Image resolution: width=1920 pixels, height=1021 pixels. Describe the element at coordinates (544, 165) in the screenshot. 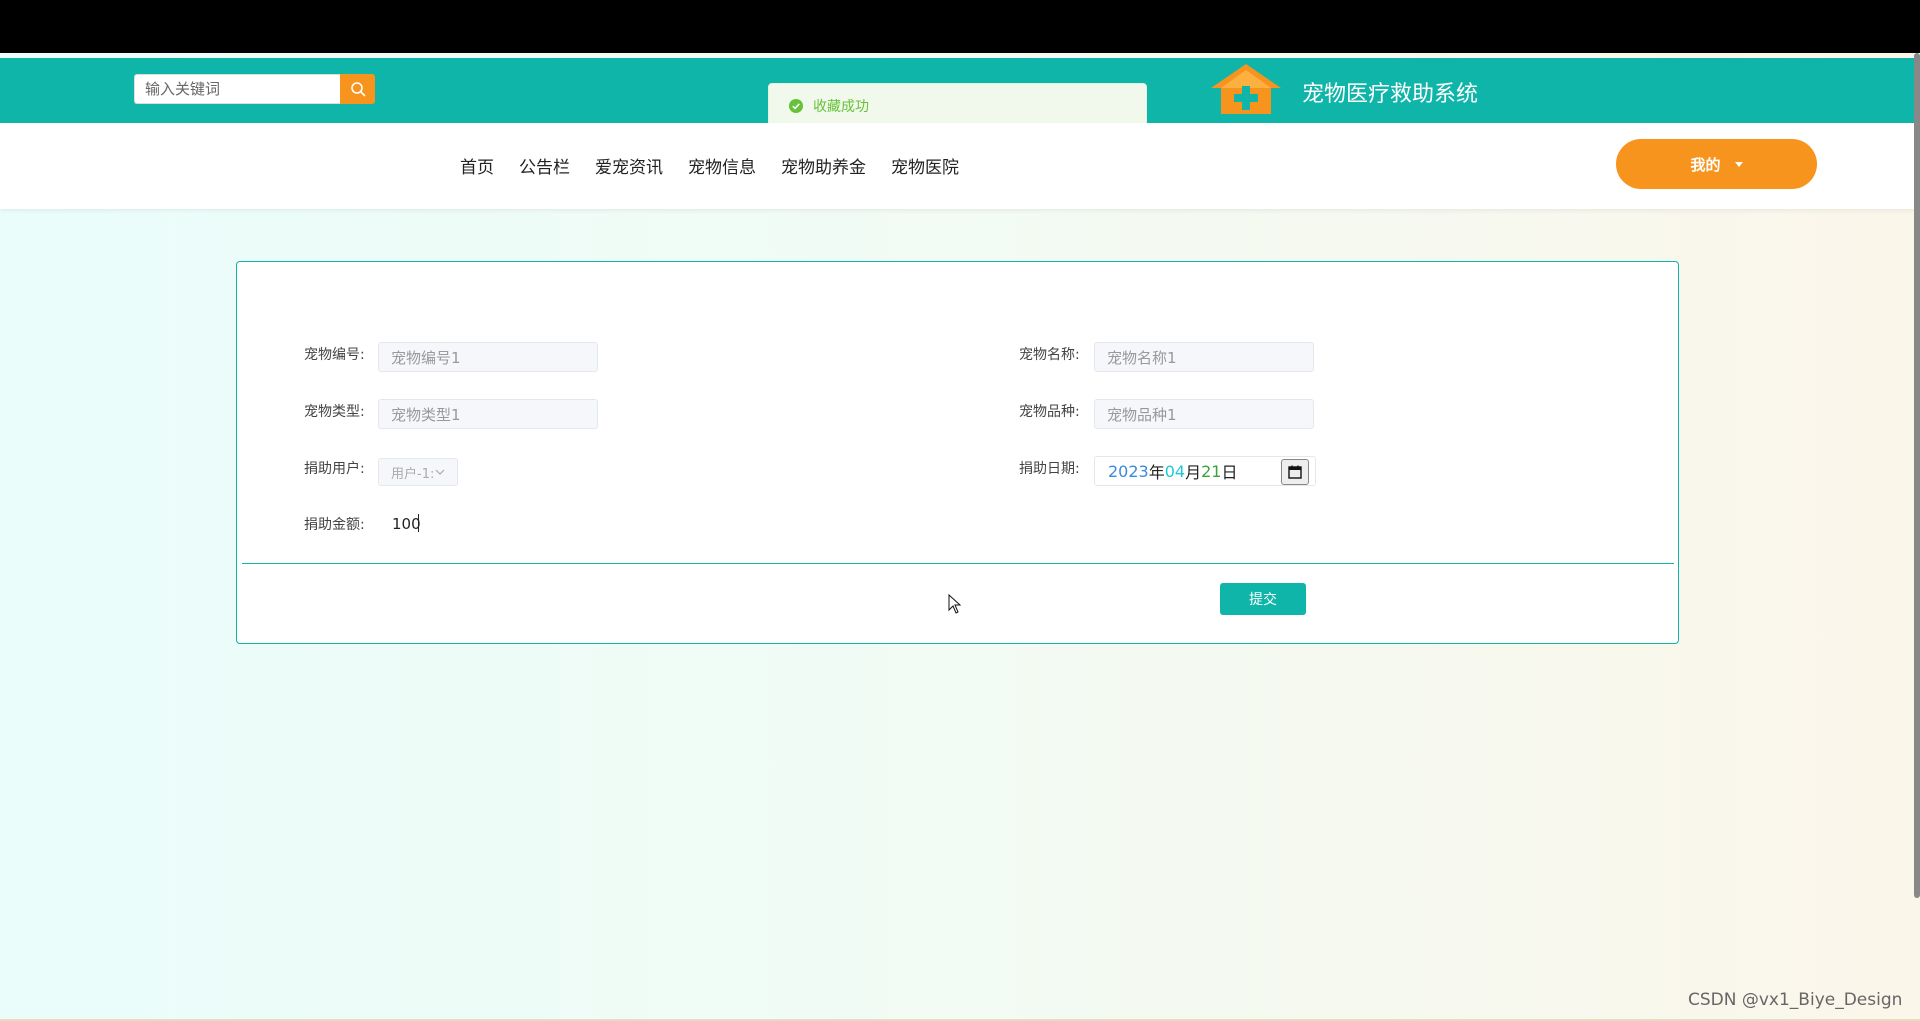

I see `nav-item-notice: 公告栏` at that location.